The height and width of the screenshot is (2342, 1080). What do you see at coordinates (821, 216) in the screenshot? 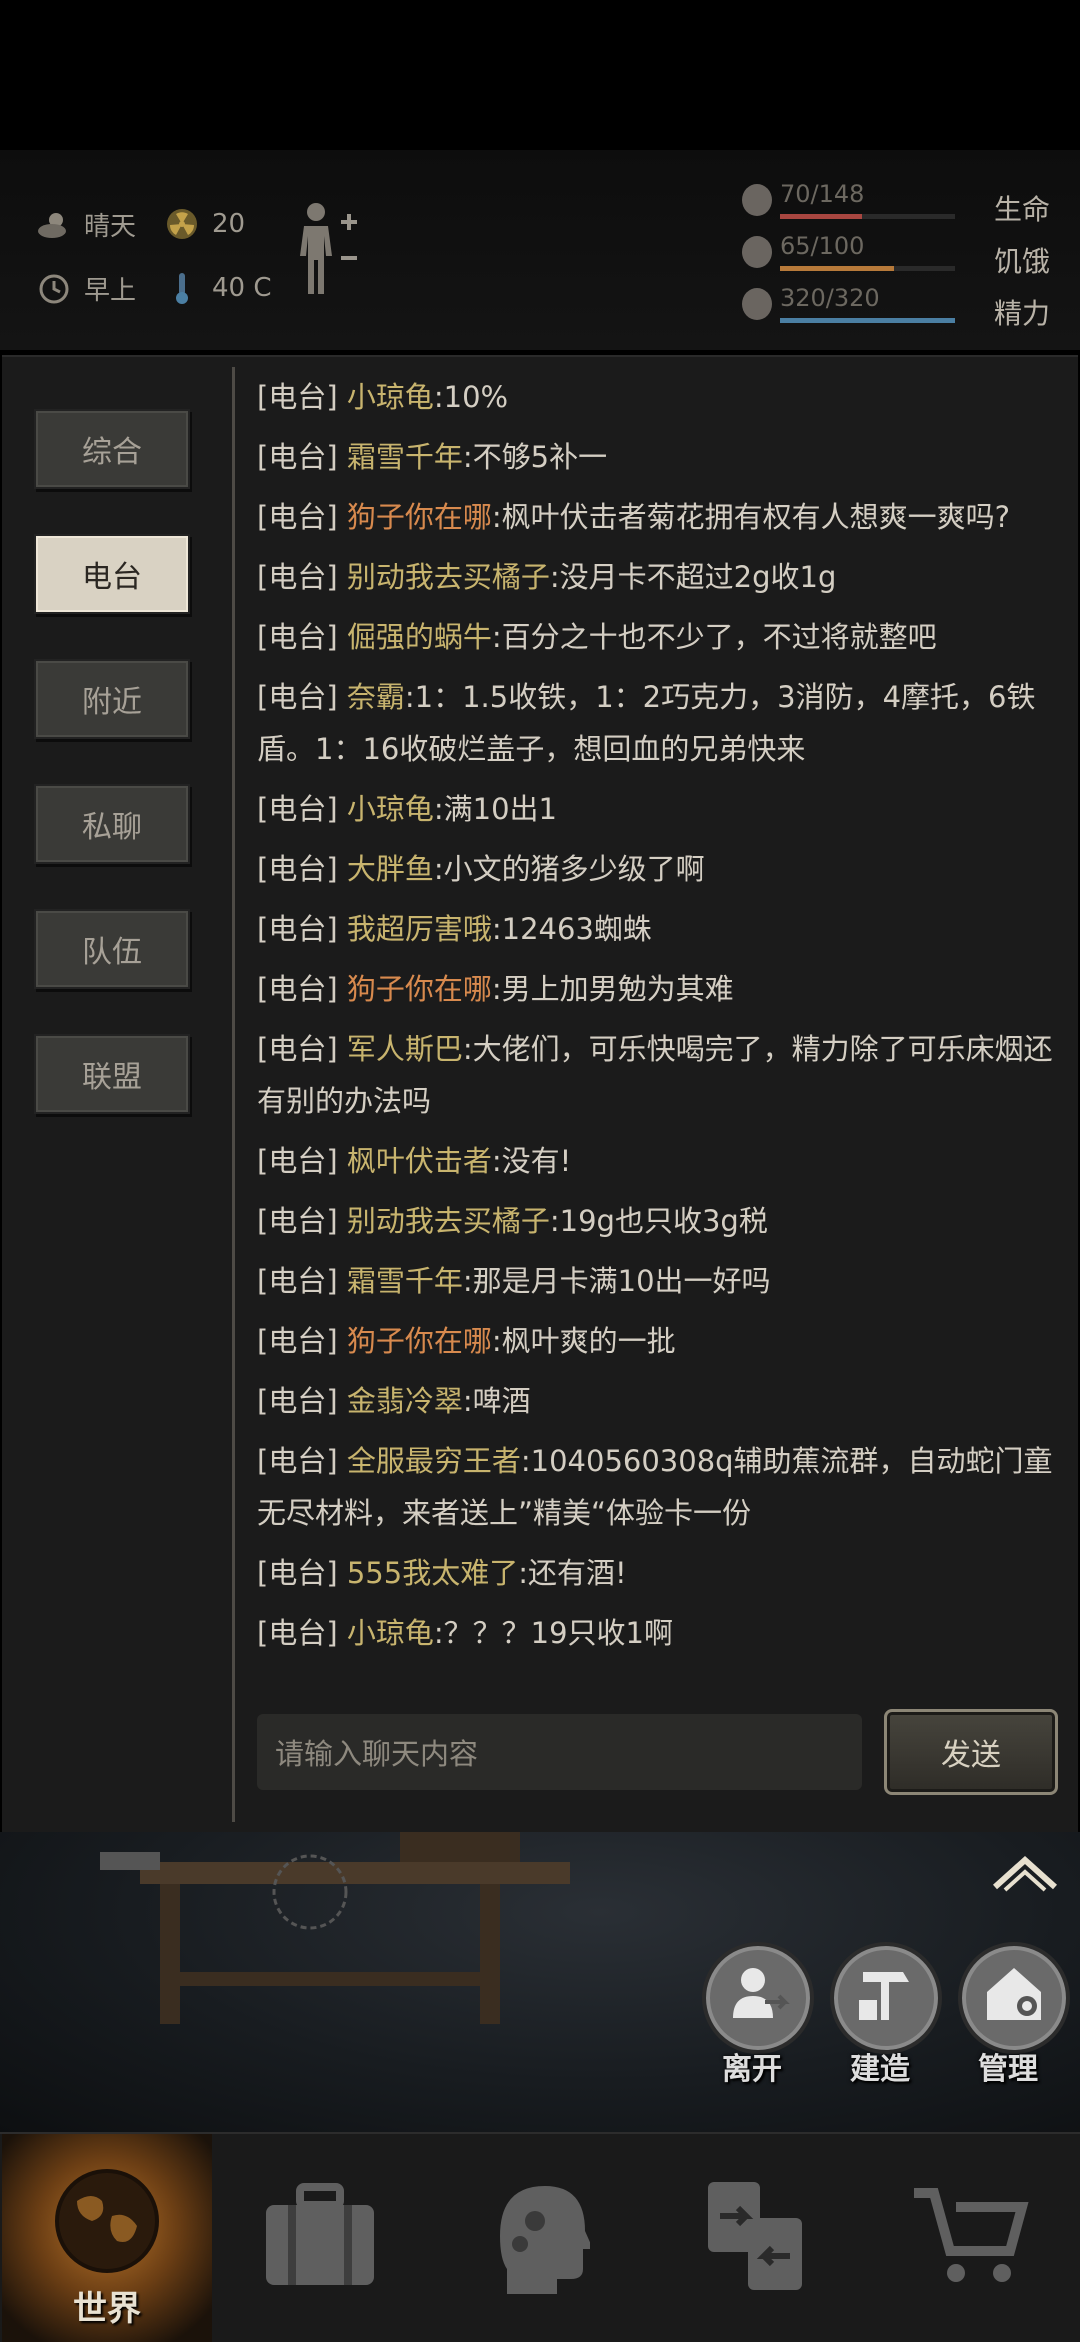
I see `stat-bar-fill` at bounding box center [821, 216].